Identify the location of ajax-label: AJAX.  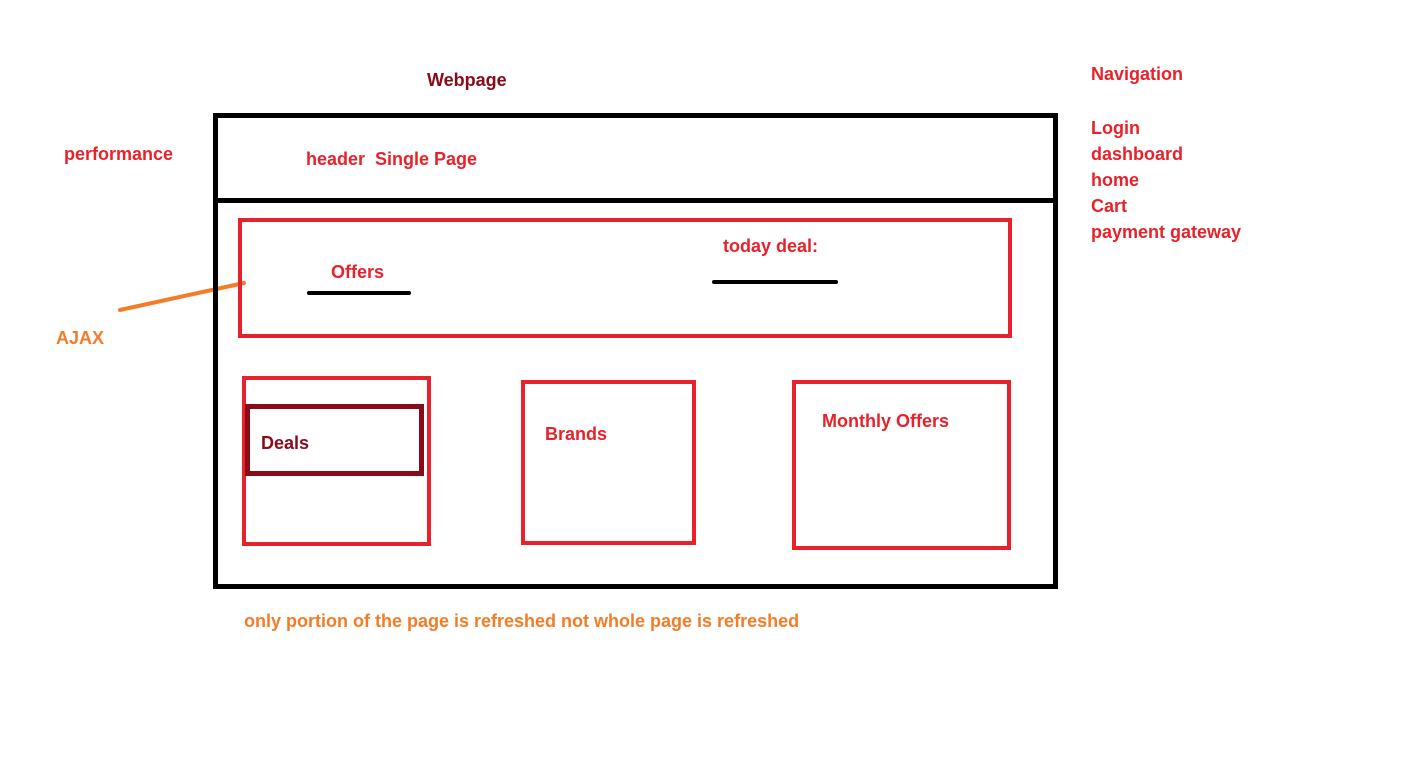
(80, 338).